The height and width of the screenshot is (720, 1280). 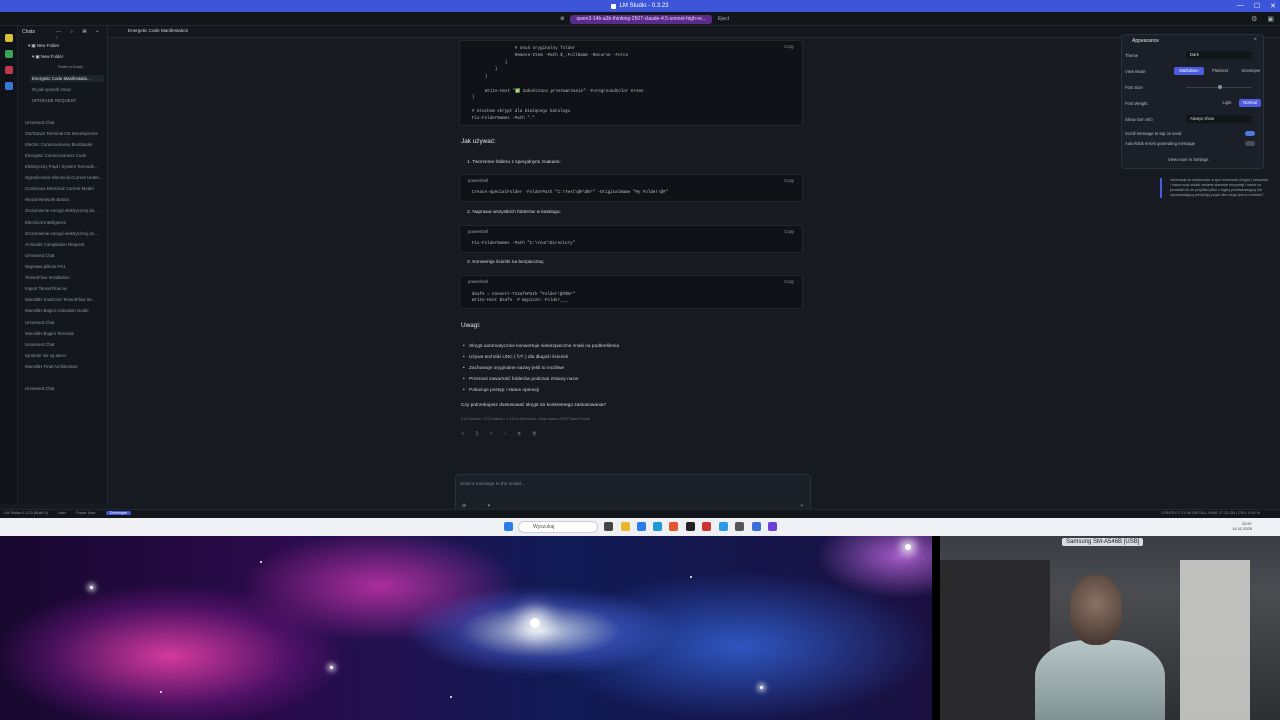 What do you see at coordinates (51, 366) in the screenshot?
I see `chat-item: MonolitH Final Architecture` at bounding box center [51, 366].